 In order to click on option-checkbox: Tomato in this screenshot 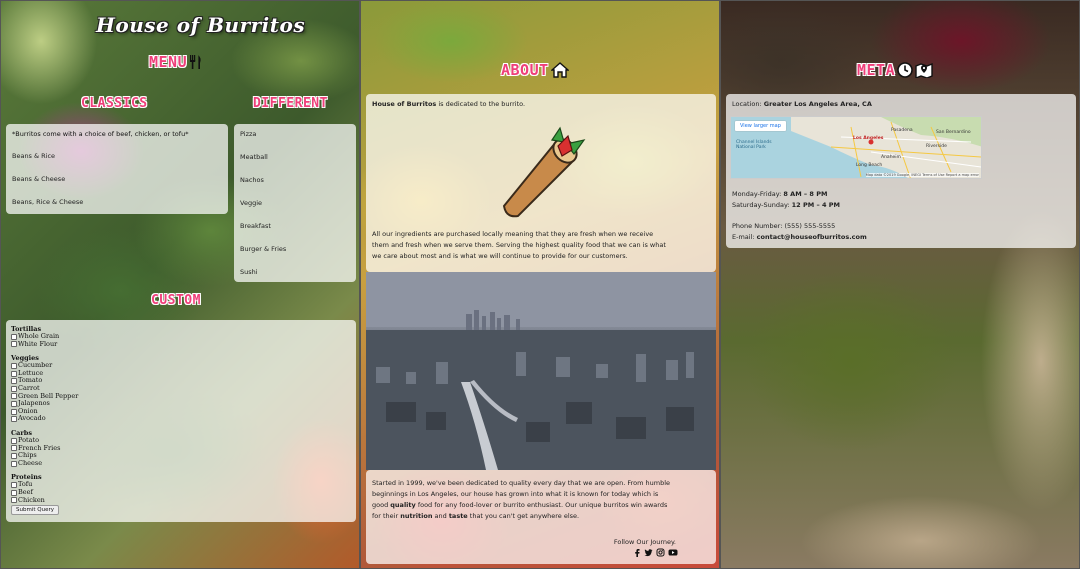, I will do `click(181, 381)`.